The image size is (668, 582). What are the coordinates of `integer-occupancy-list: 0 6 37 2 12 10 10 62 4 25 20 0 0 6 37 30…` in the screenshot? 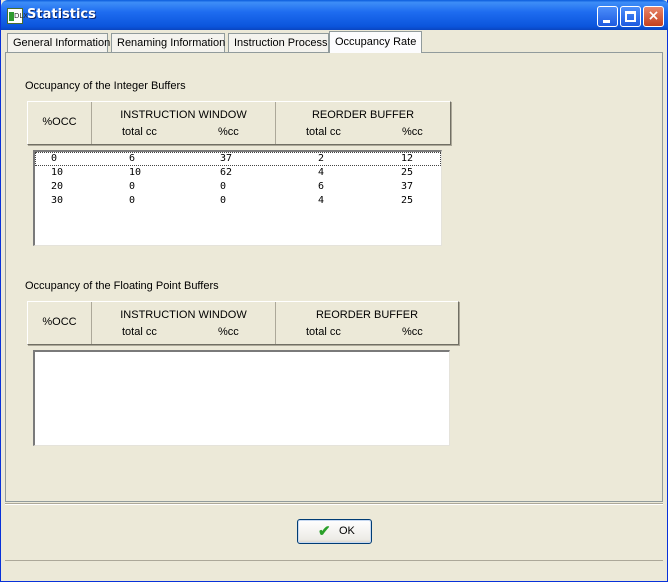 It's located at (237, 198).